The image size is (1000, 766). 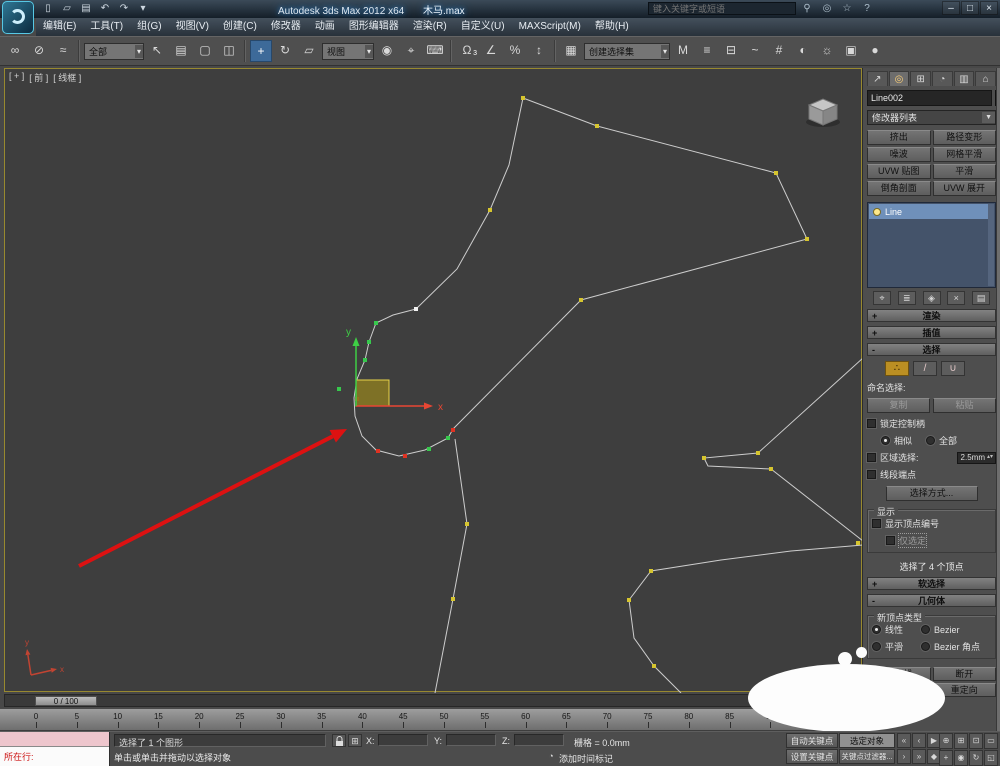 I want to click on tab-motion: ◔, so click(x=942, y=78).